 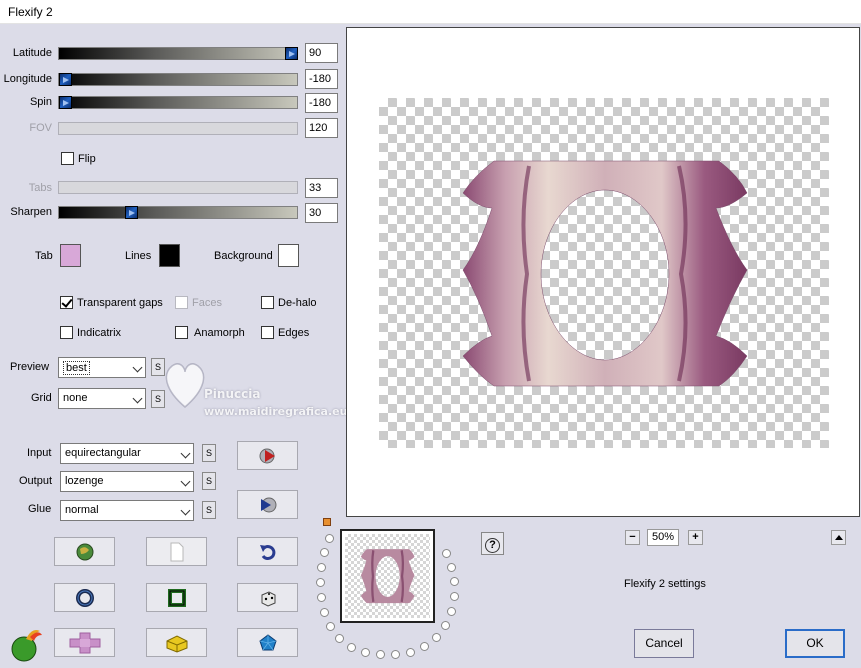 What do you see at coordinates (65, 102) in the screenshot?
I see `spin-slider-thumb` at bounding box center [65, 102].